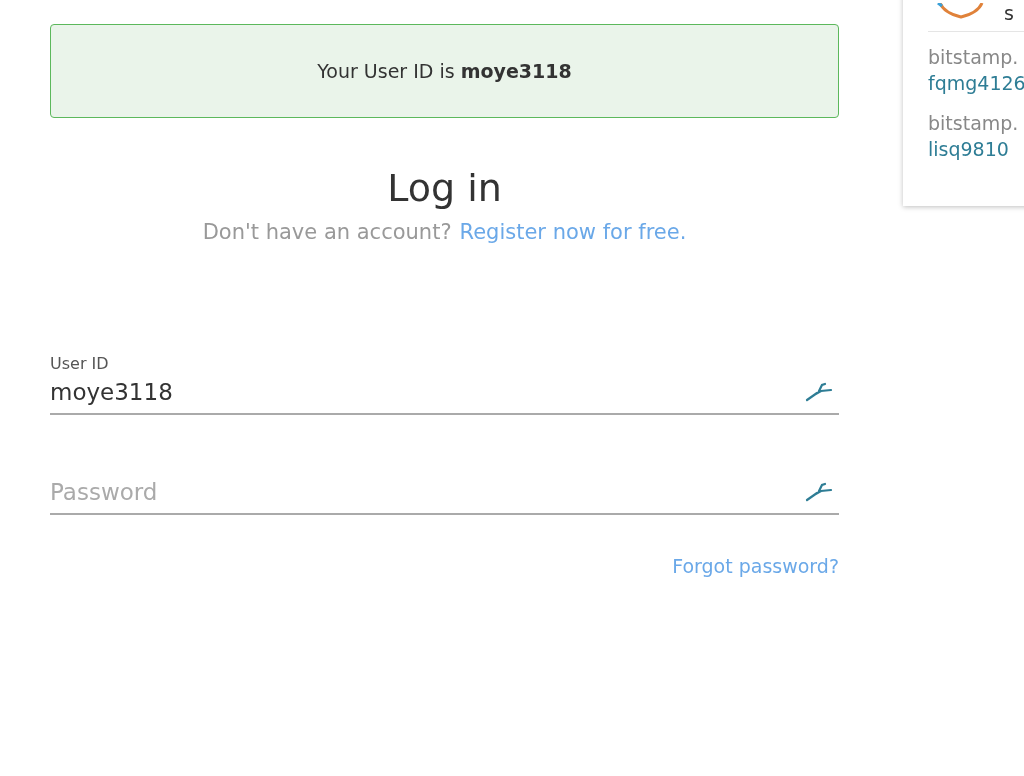 Image resolution: width=1024 pixels, height=776 pixels. What do you see at coordinates (755, 566) in the screenshot?
I see `forgot-password-link: Forgot password?` at bounding box center [755, 566].